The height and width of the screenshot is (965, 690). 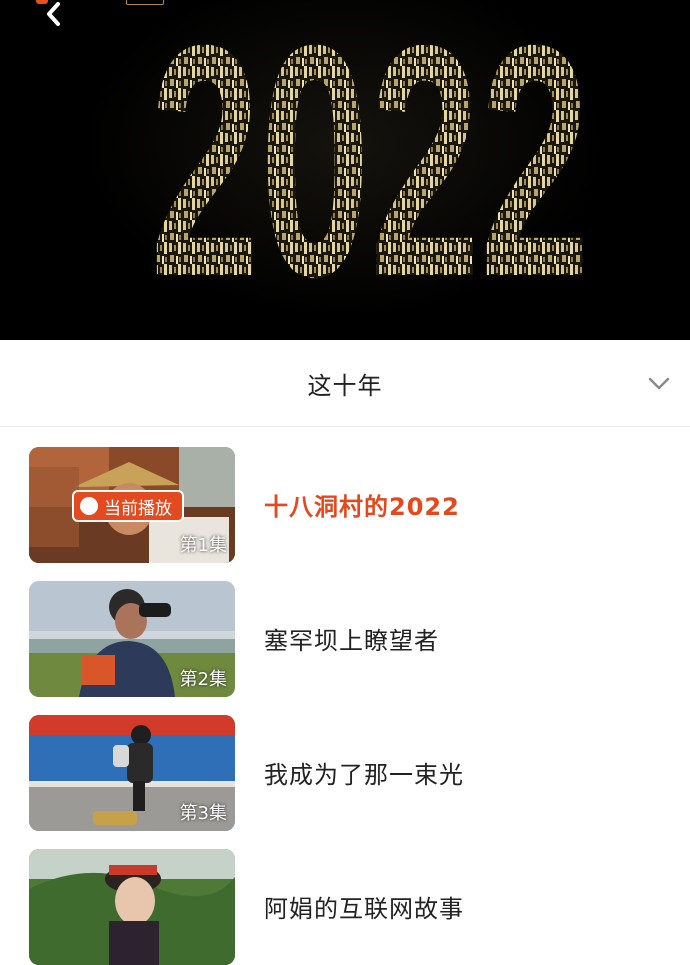 I want to click on episode-item-2: 第2集 塞罕坝上瞭望者, so click(x=349, y=639).